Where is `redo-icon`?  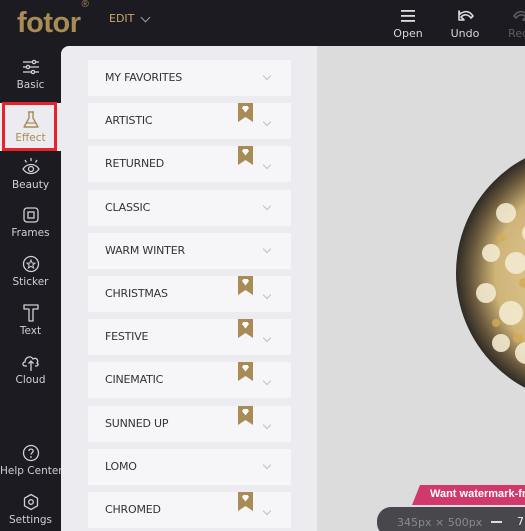
redo-icon is located at coordinates (512, 16).